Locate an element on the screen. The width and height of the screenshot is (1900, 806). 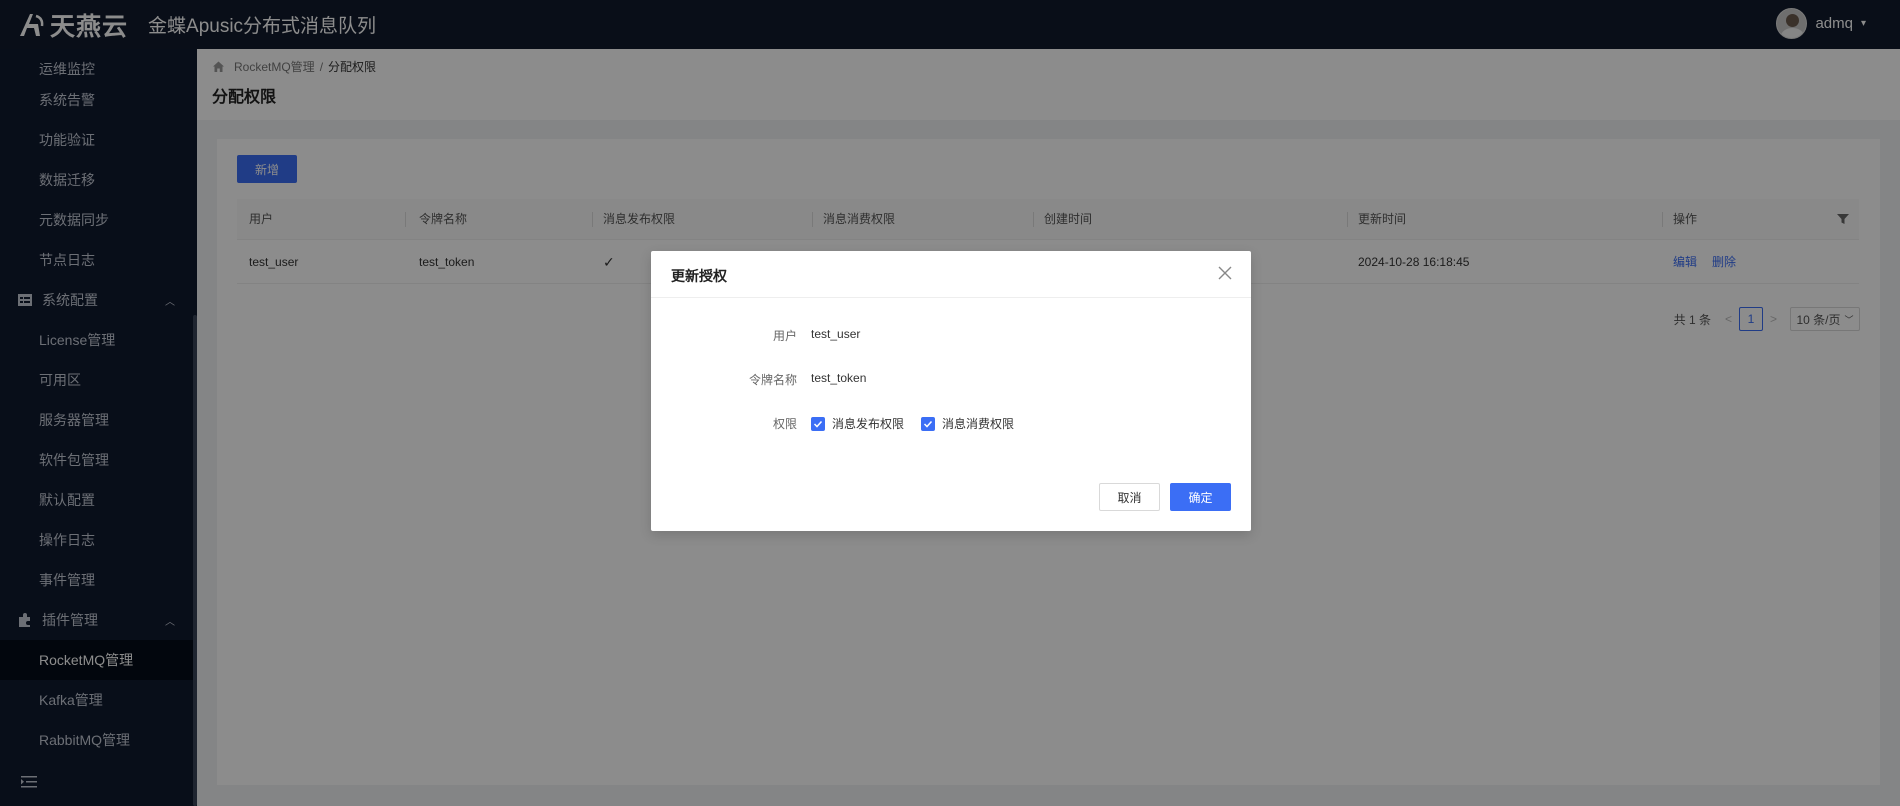
modal-header: 更新授权 is located at coordinates (951, 274).